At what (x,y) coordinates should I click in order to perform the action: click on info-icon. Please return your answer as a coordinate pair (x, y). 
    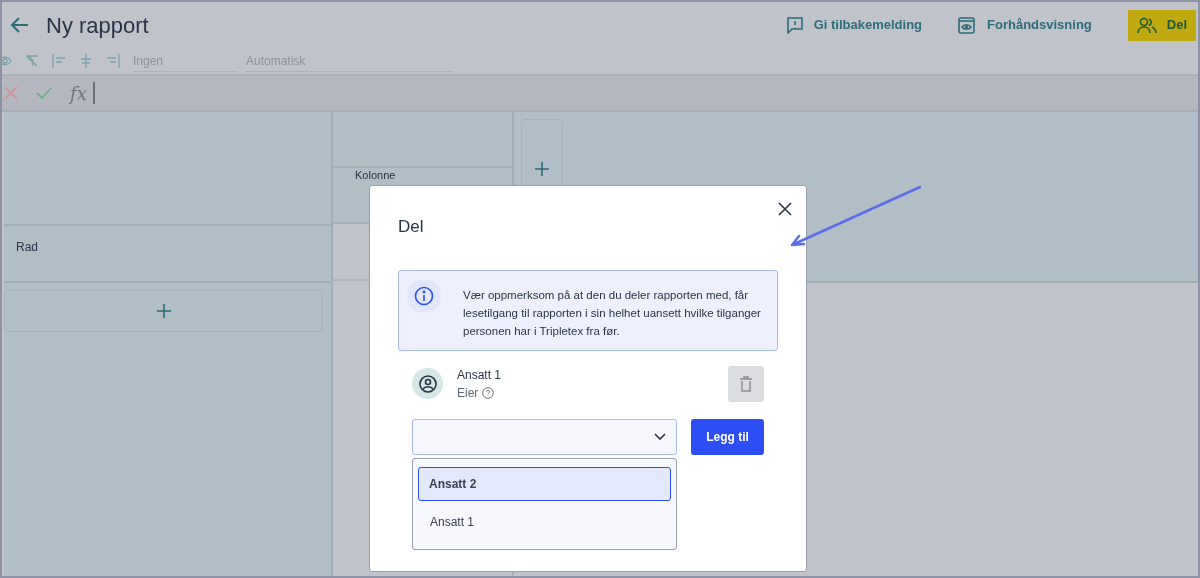
    Looking at the image, I should click on (424, 295).